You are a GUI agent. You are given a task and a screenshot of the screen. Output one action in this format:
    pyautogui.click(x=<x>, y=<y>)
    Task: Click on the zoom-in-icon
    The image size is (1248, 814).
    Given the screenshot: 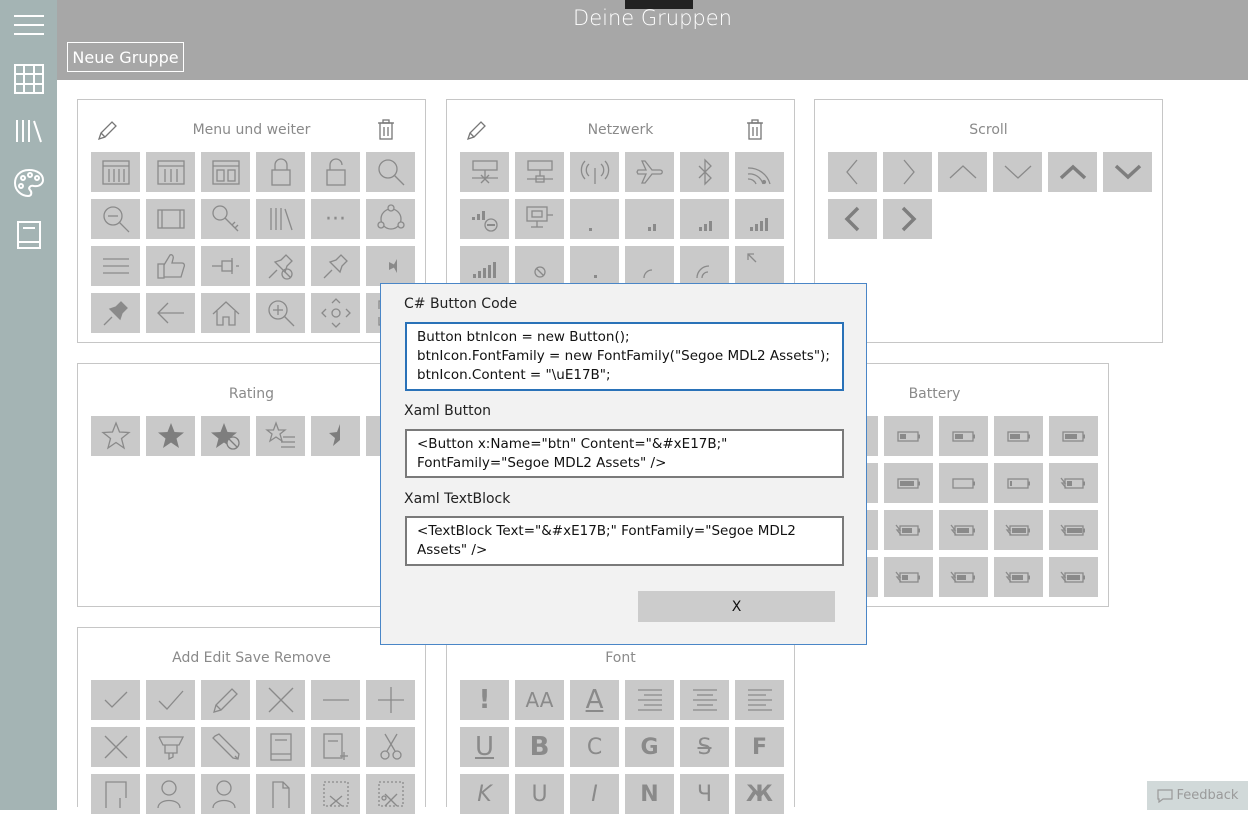 What is the action you would take?
    pyautogui.click(x=280, y=313)
    